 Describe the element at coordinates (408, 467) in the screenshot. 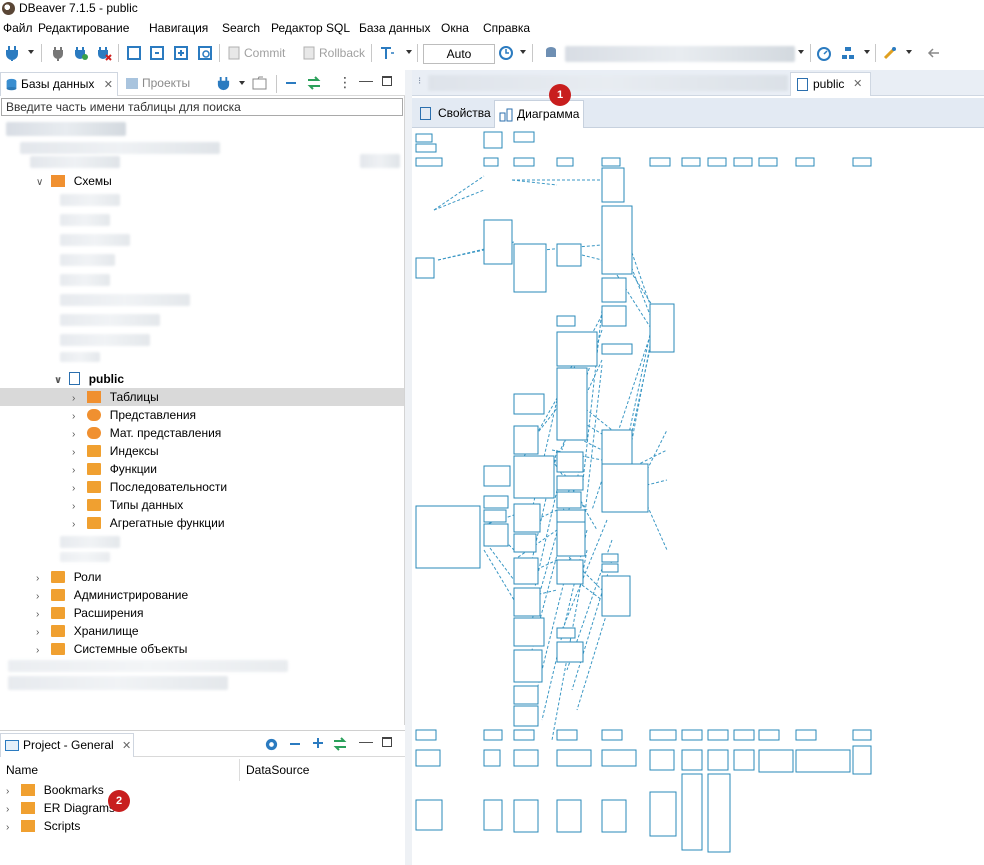

I see `pane-splitter` at that location.